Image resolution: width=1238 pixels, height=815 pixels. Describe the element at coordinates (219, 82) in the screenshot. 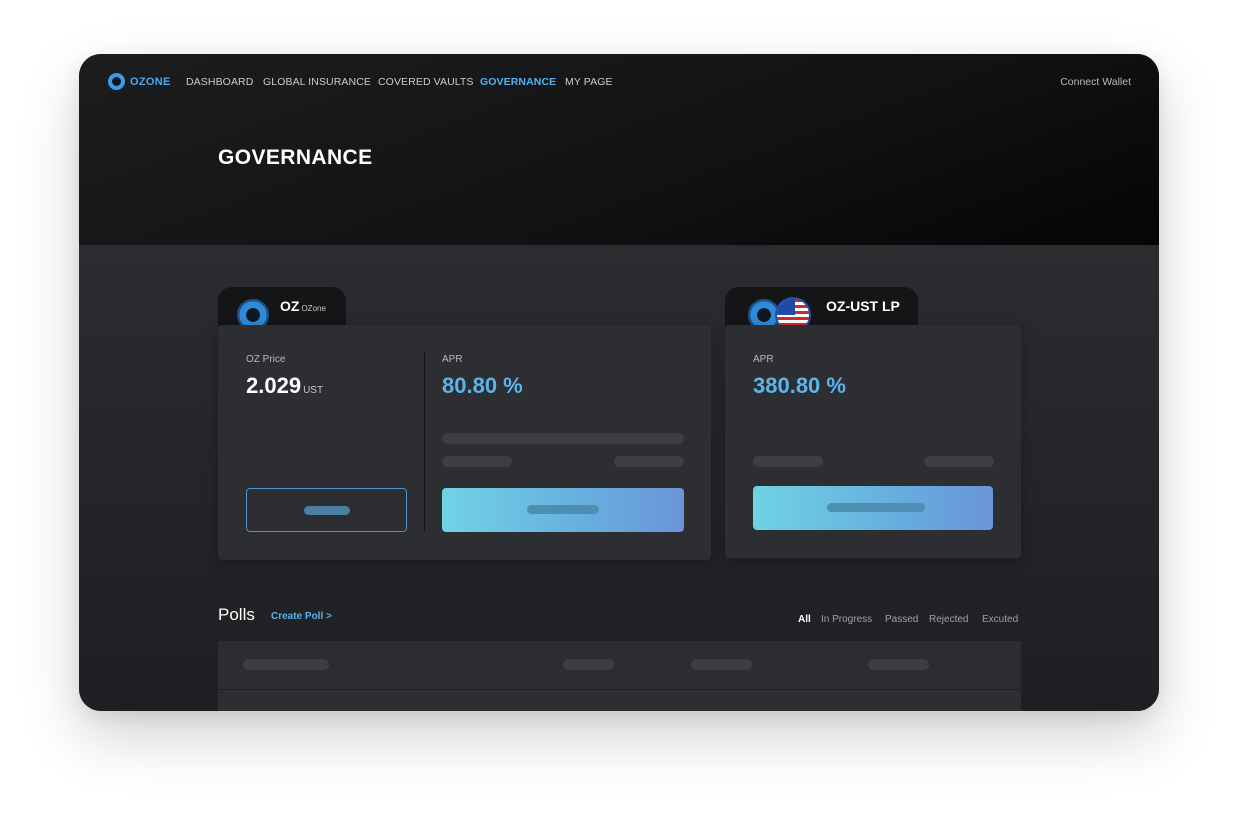

I see `nav-item-dashboard: DASHBOARD` at that location.